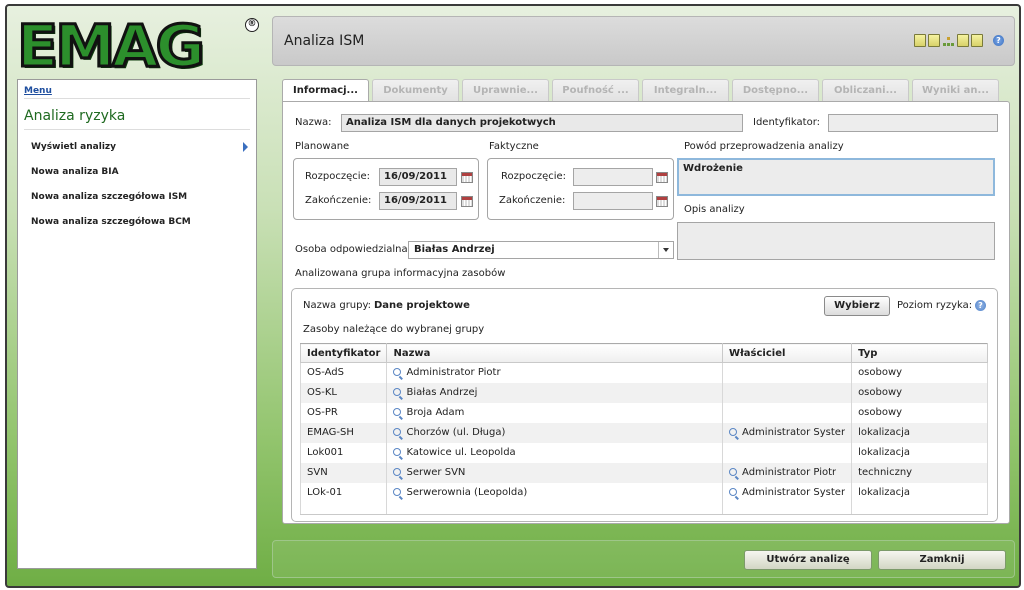 Image resolution: width=1024 pixels, height=590 pixels. I want to click on import-icon, so click(963, 40).